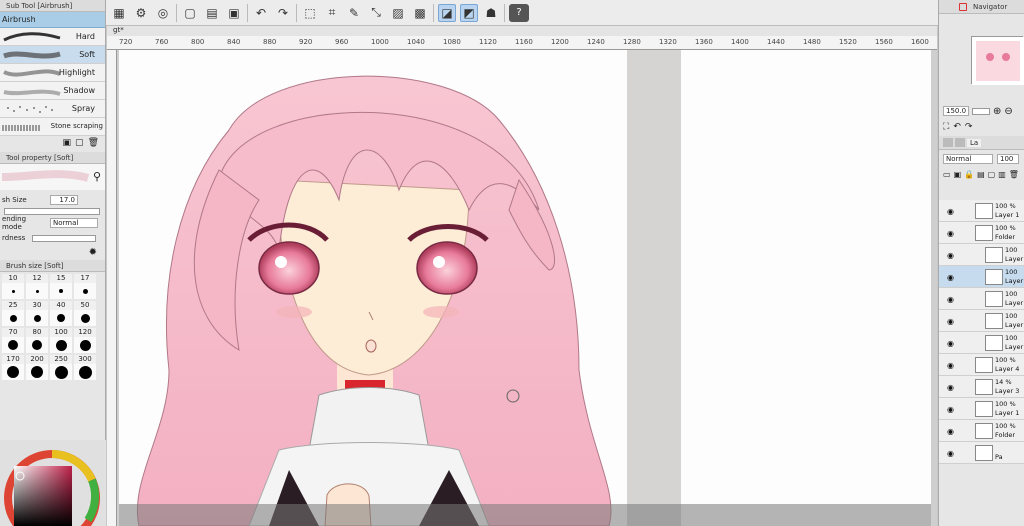 This screenshot has height=526, width=1024. Describe the element at coordinates (283, 13) in the screenshot. I see `redo-icon: ↷` at that location.